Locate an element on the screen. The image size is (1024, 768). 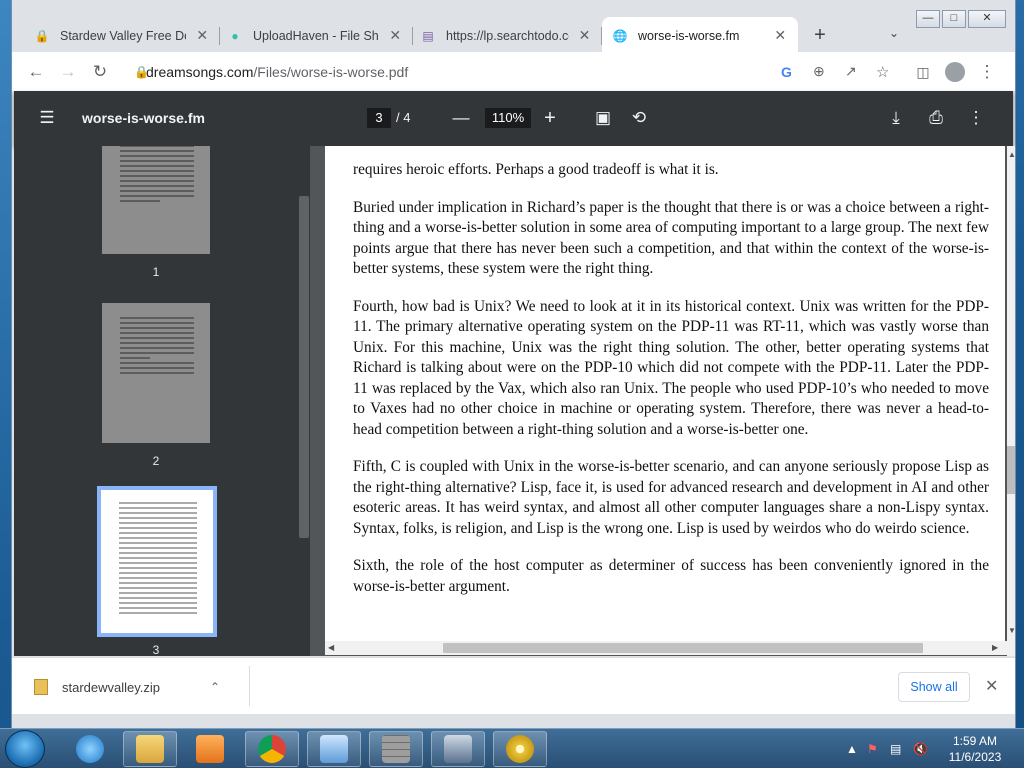
vertical-scrollbar-thumb is located at coordinates (1011, 470).